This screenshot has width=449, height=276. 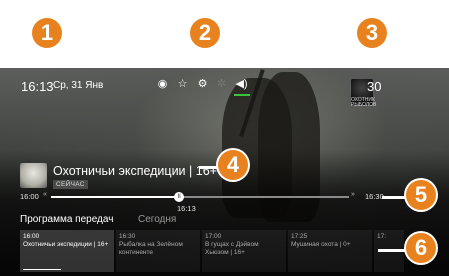 What do you see at coordinates (242, 95) in the screenshot?
I see `audio-active-indicator` at bounding box center [242, 95].